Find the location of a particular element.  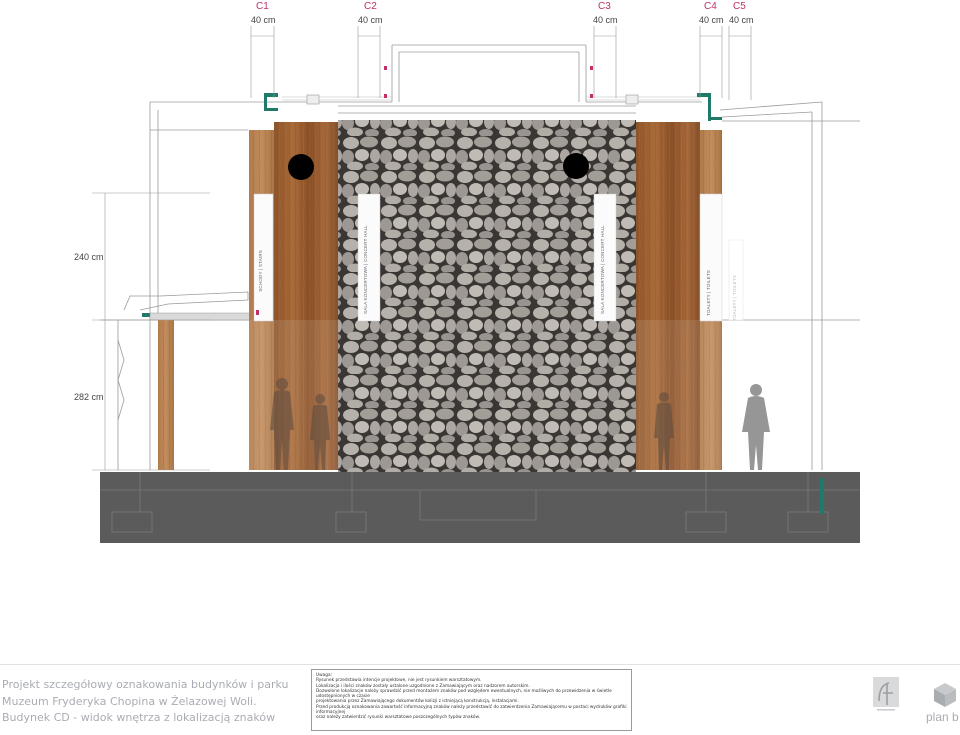

column-dimension-lines is located at coordinates (501, 63).